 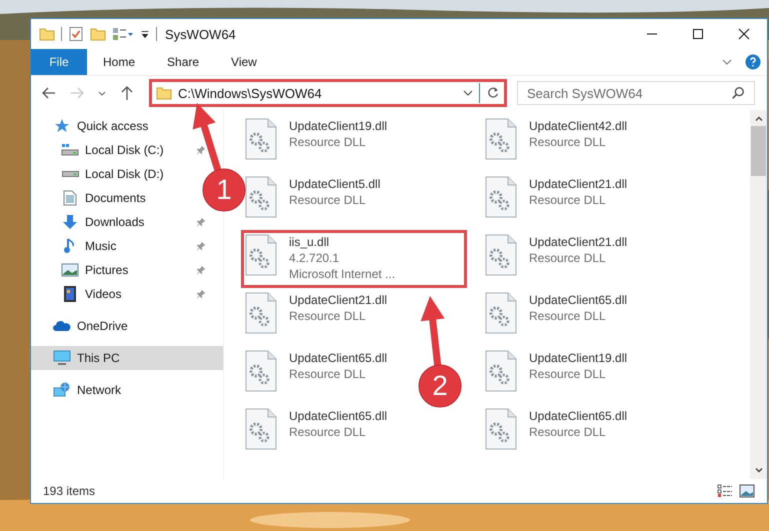 I want to click on file-detail: 4.2.720.1, so click(x=314, y=258).